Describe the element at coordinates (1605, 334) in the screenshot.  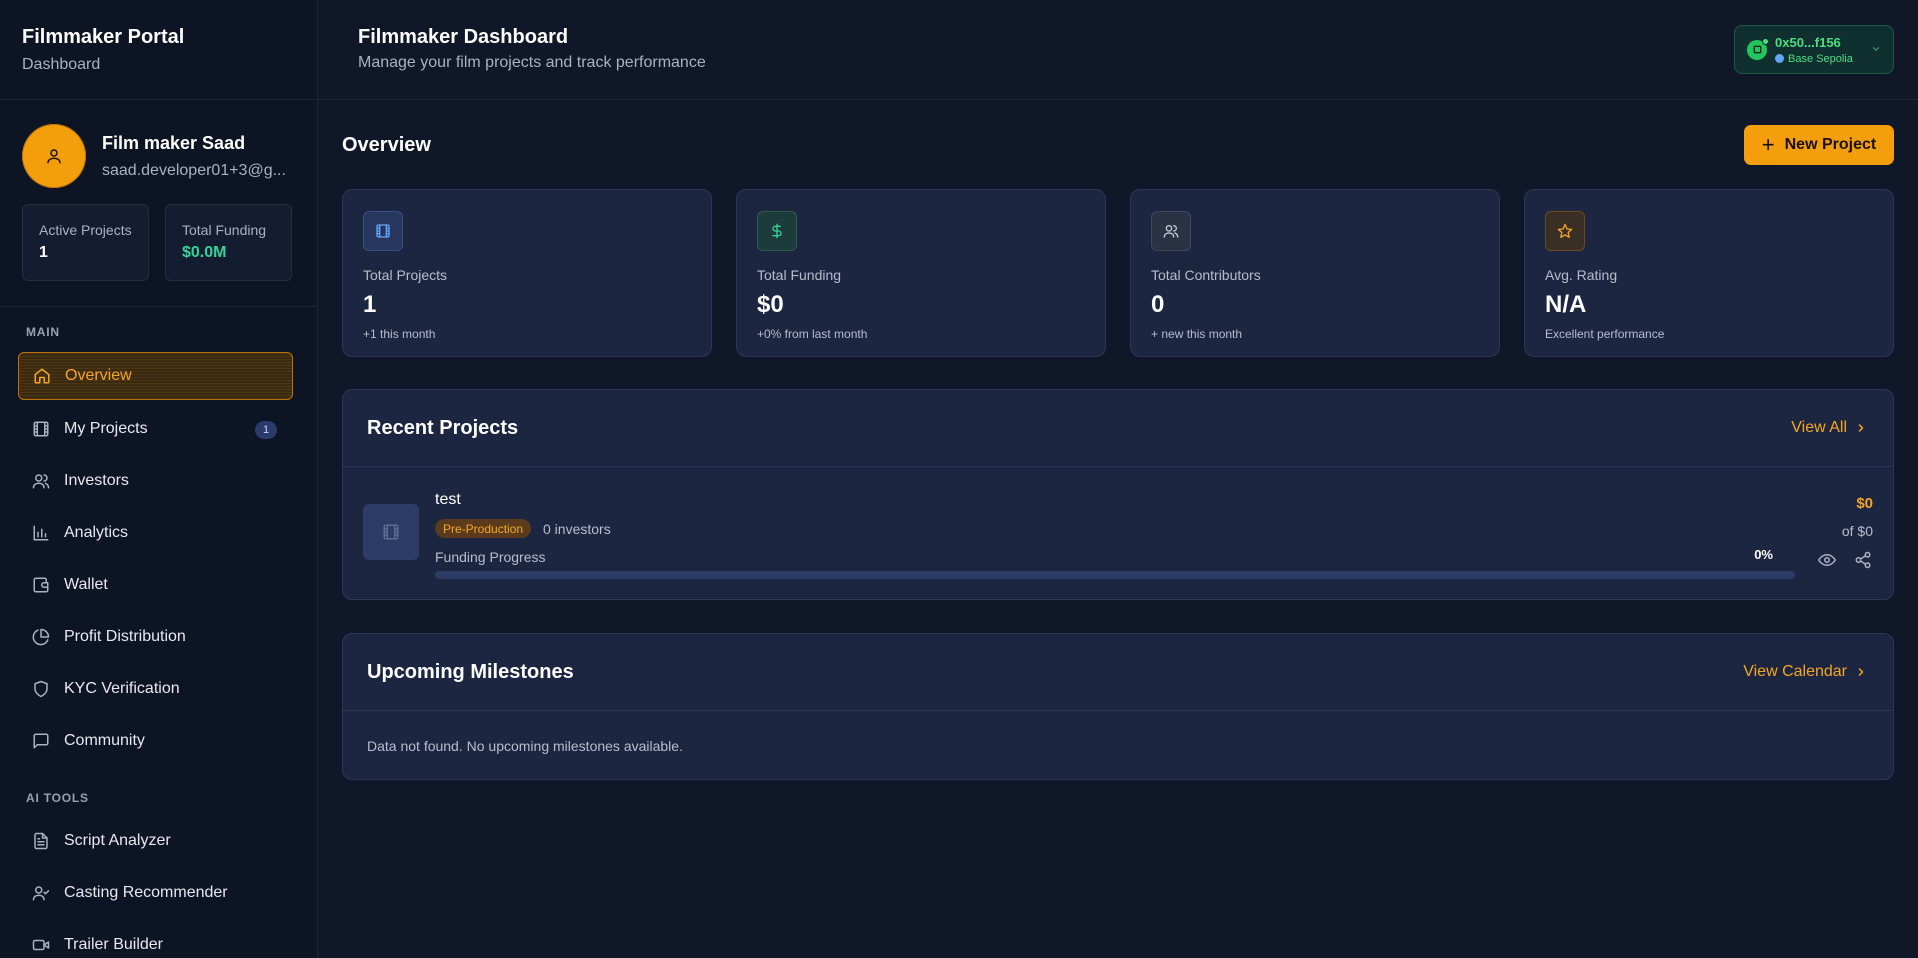
I see `stat-note: Excellent performance` at that location.